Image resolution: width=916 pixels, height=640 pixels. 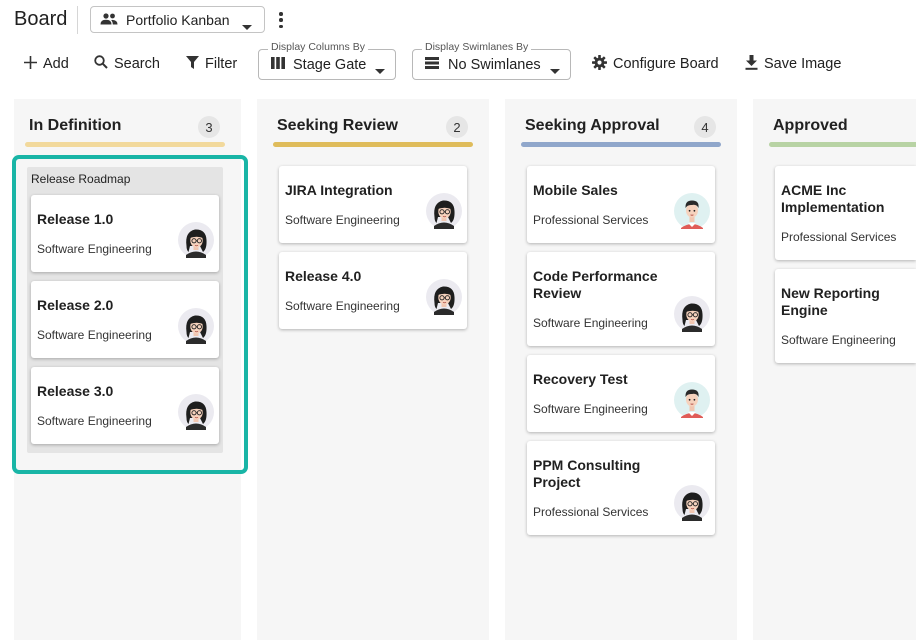 I want to click on display-columns-select: Display Columns By Stage Gate, so click(x=327, y=60).